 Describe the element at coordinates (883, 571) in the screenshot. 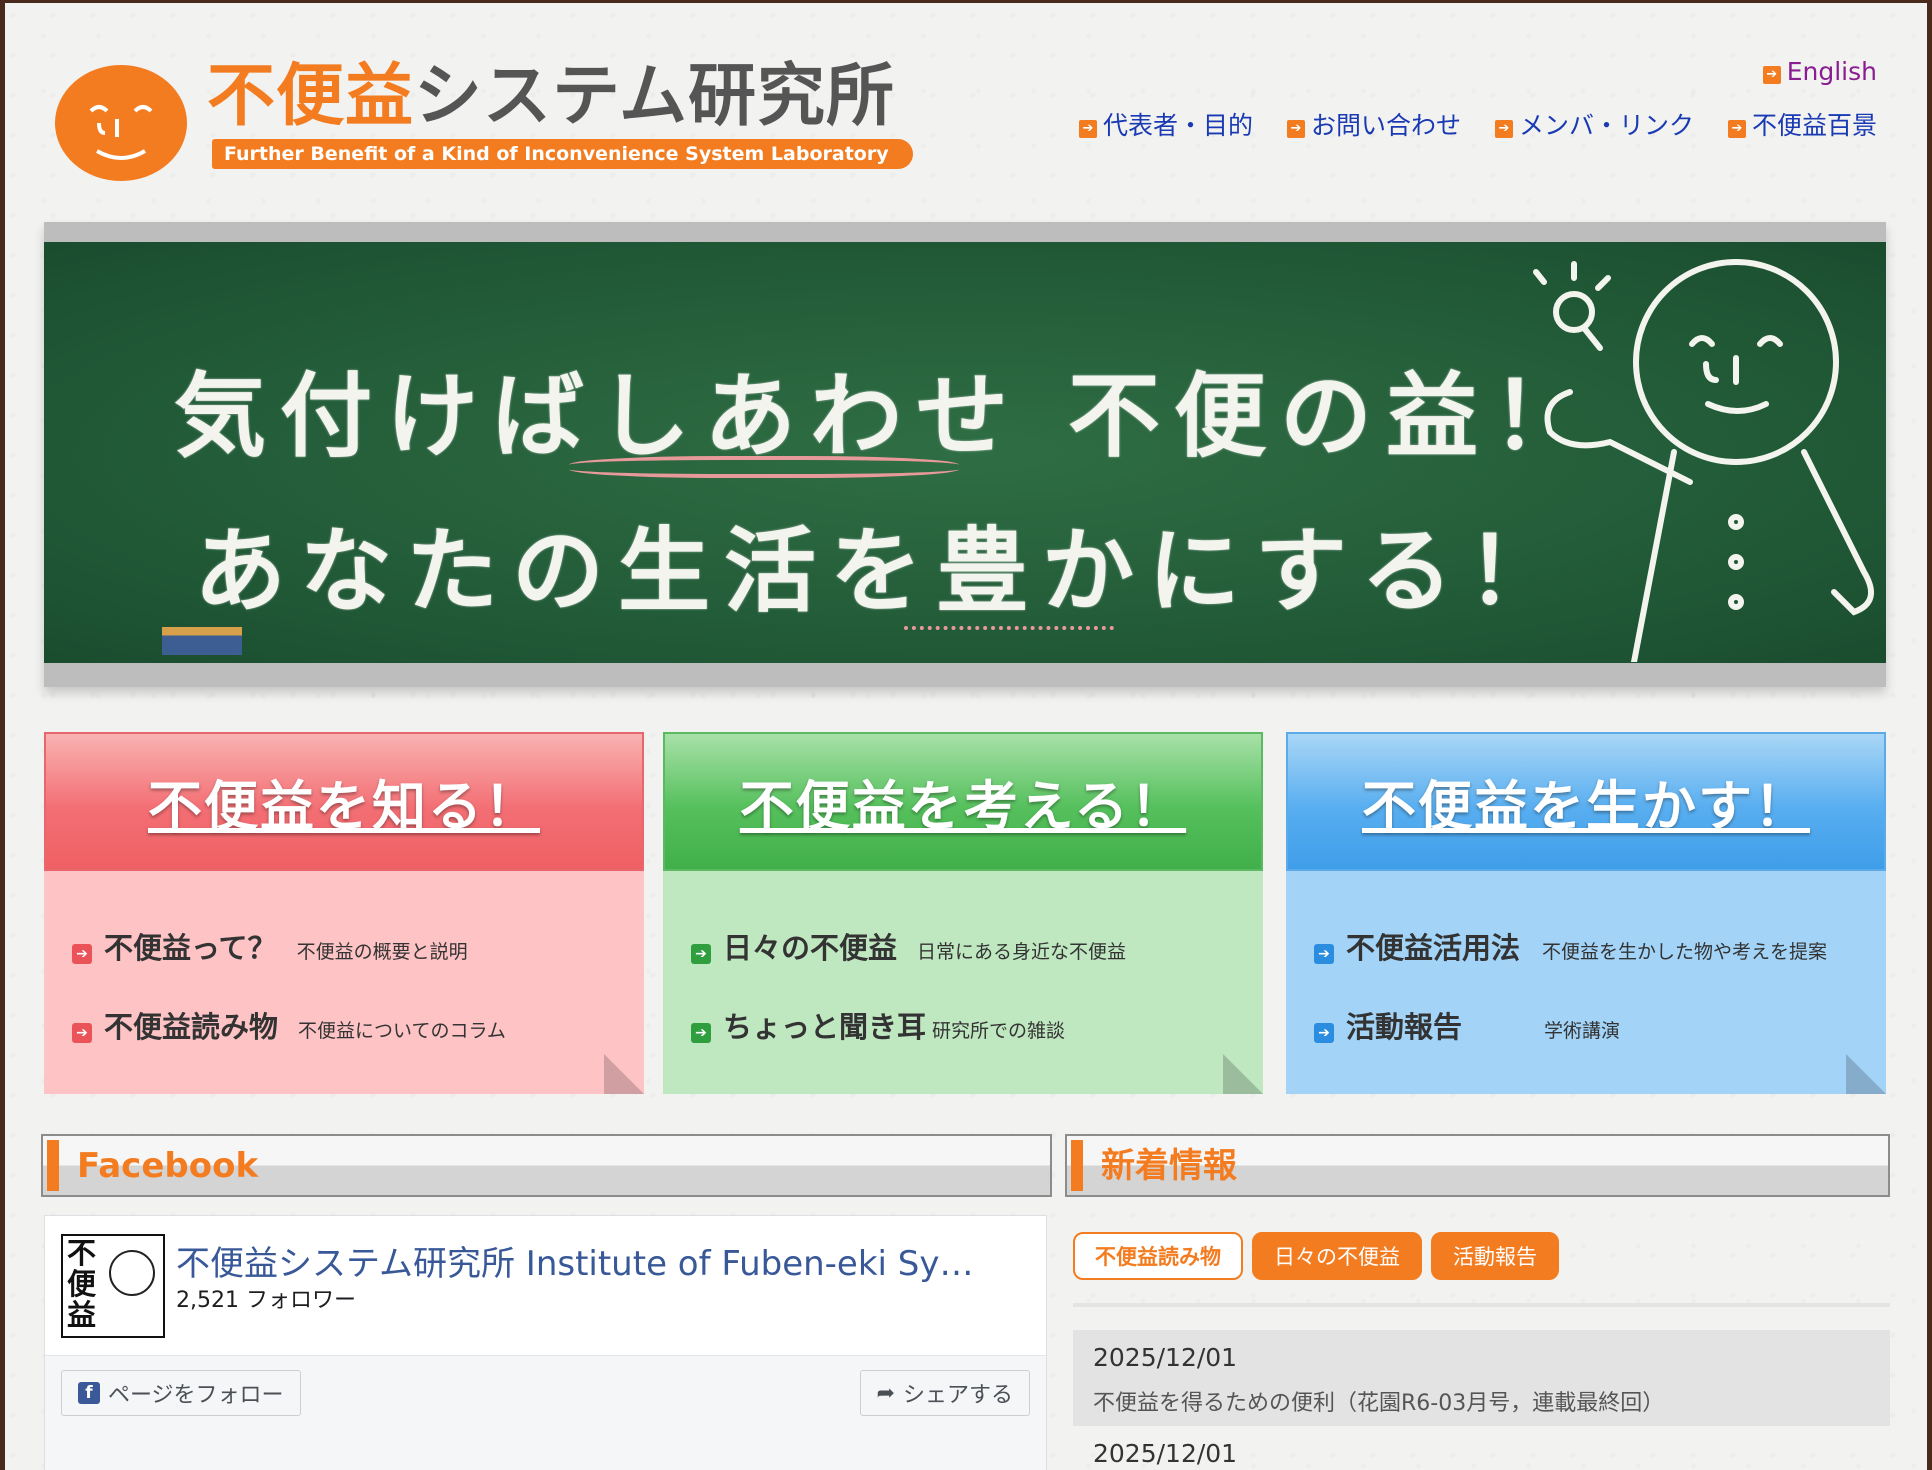

I see `hero-line-2: あなたの生活を豊かにする！` at that location.